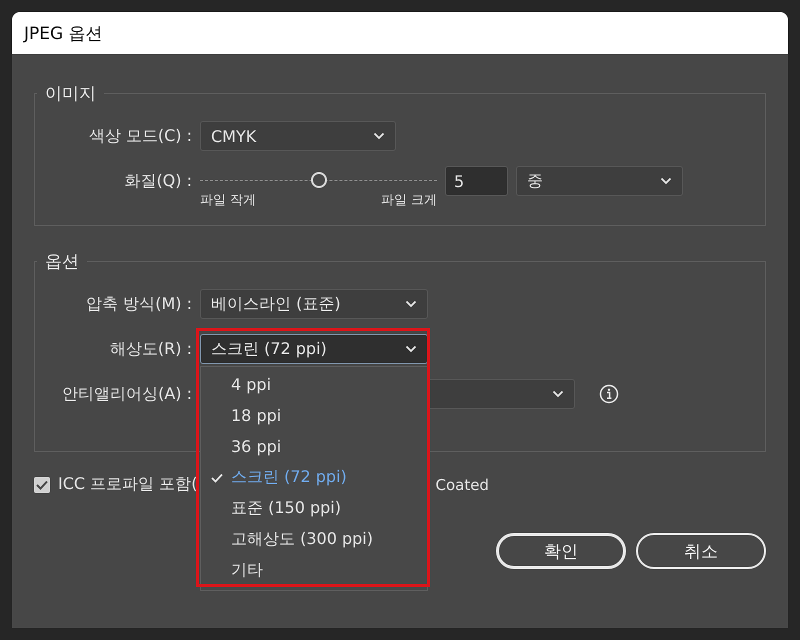 This screenshot has height=640, width=800. I want to click on menu-item: 스크린 (72 ppi), so click(314, 477).